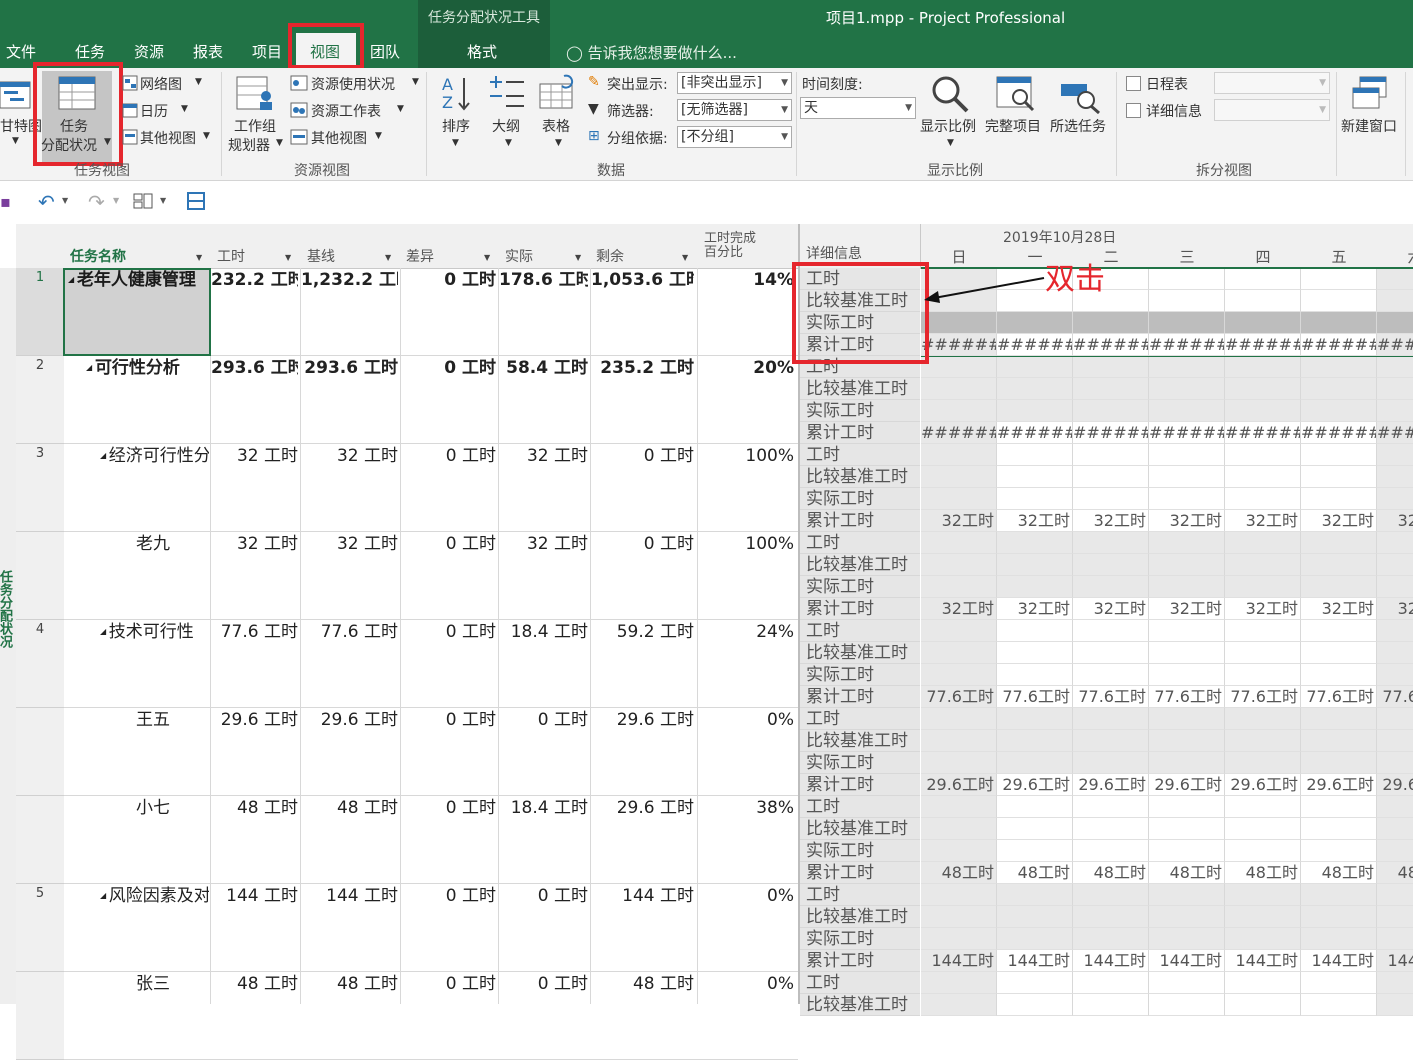 This screenshot has height=1060, width=1413. Describe the element at coordinates (543, 808) in the screenshot. I see `actual-cell: 18.4 工时` at that location.